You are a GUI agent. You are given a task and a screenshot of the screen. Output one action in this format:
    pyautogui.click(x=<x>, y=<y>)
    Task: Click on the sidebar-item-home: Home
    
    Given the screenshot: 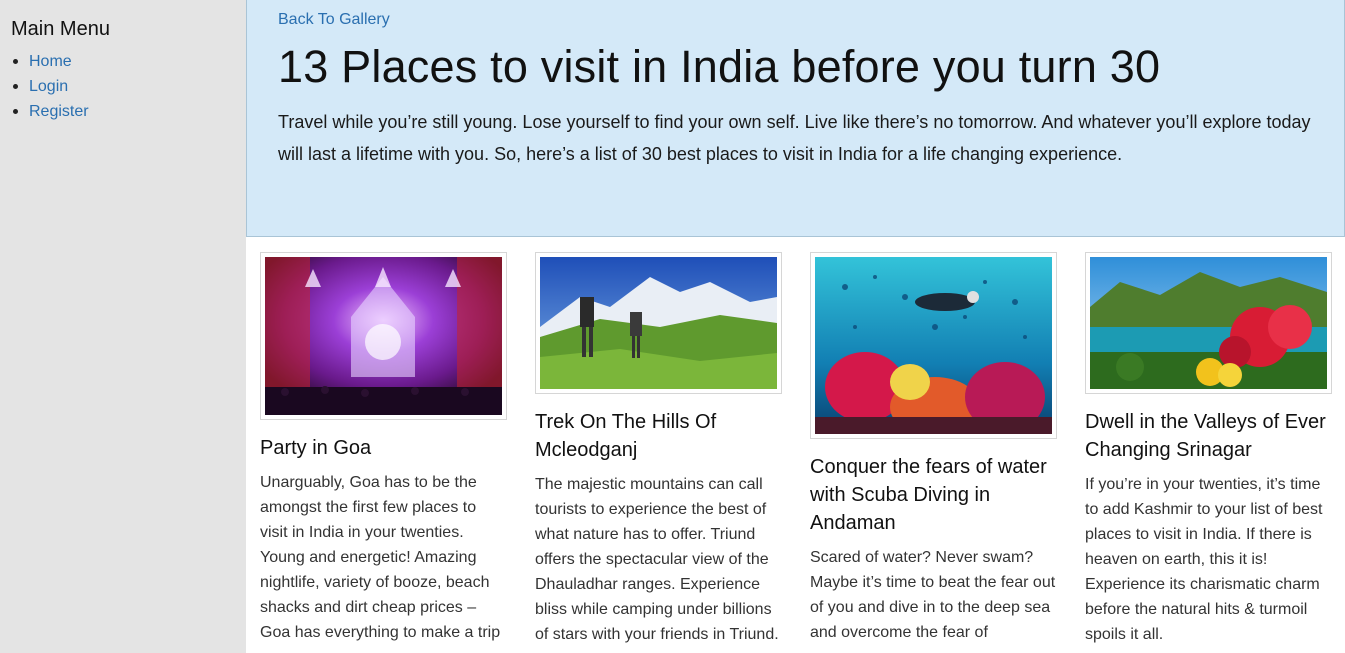 What is the action you would take?
    pyautogui.click(x=128, y=61)
    